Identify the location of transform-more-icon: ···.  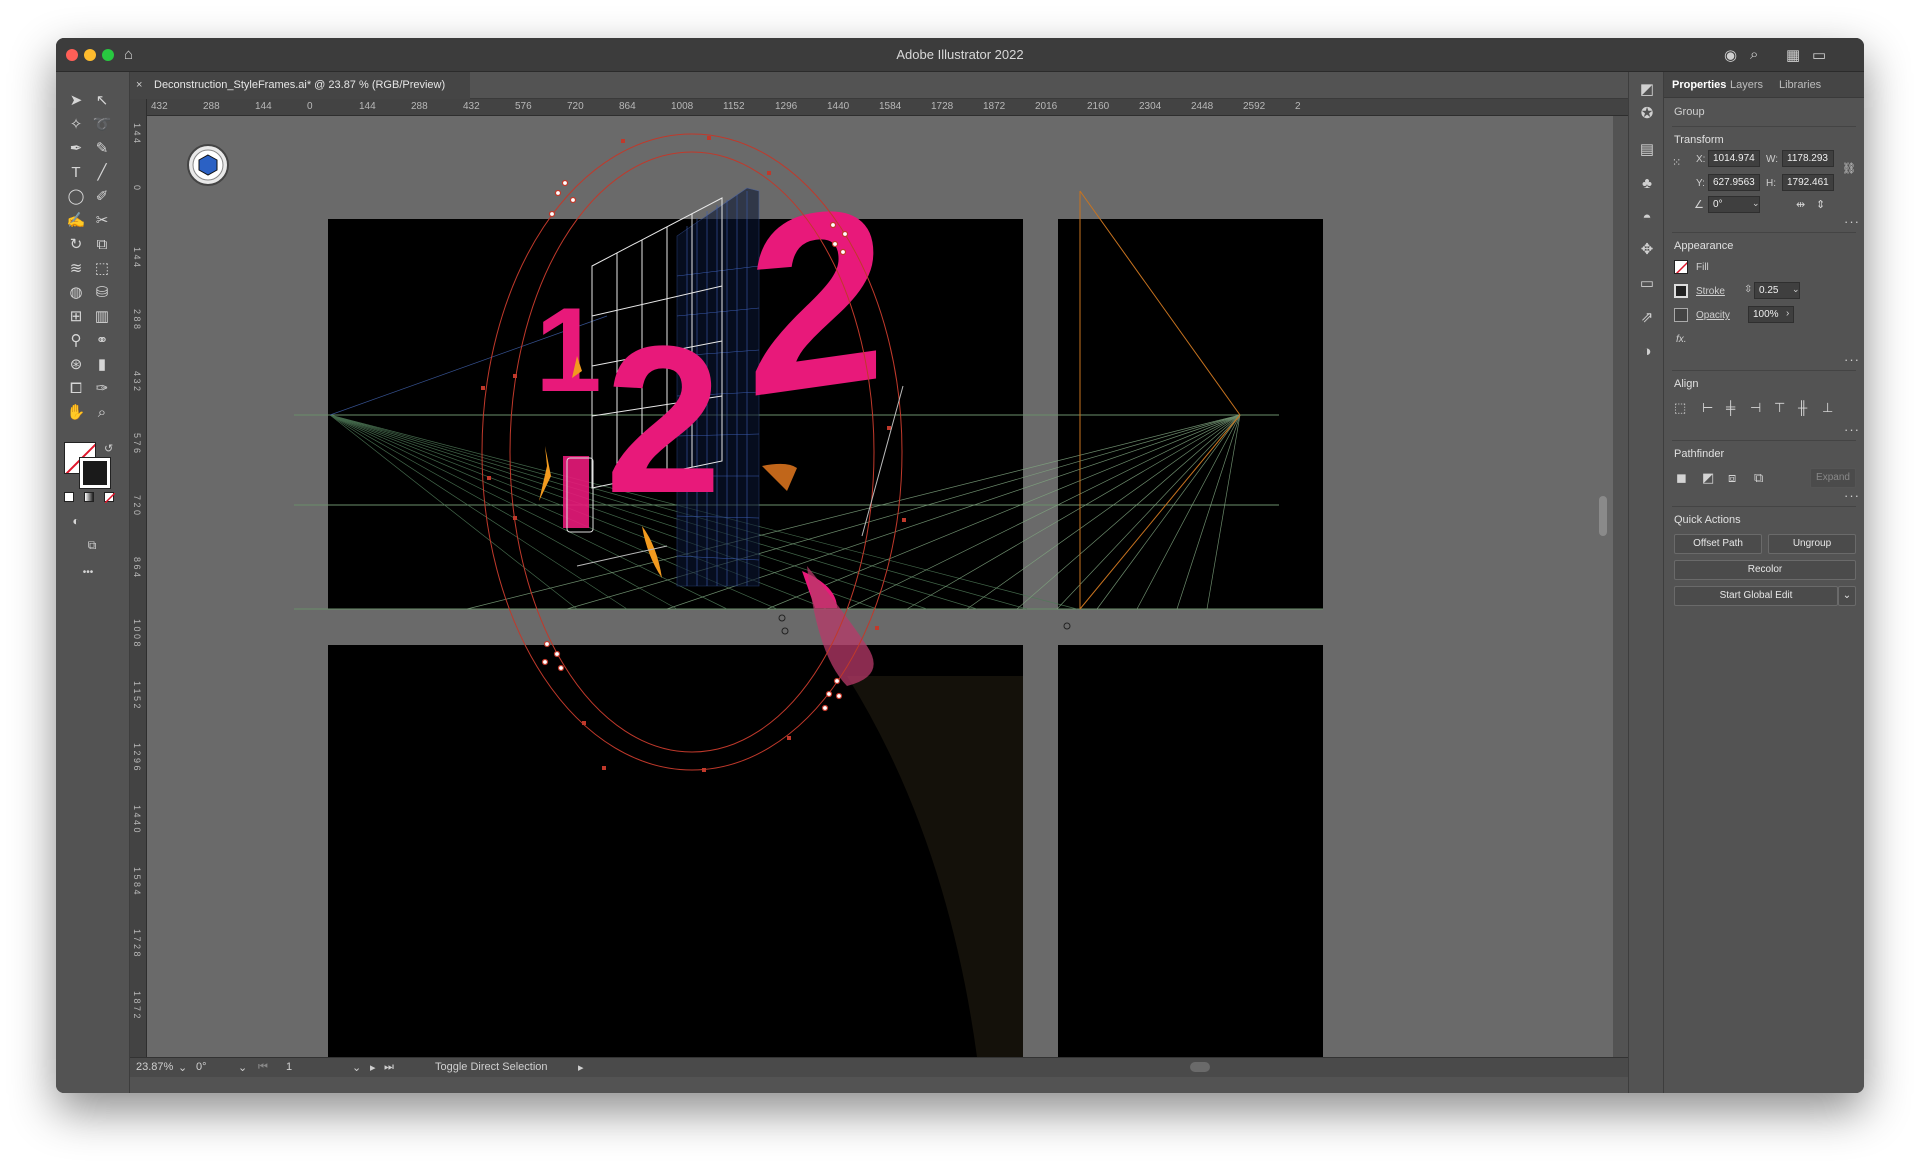
(1852, 221).